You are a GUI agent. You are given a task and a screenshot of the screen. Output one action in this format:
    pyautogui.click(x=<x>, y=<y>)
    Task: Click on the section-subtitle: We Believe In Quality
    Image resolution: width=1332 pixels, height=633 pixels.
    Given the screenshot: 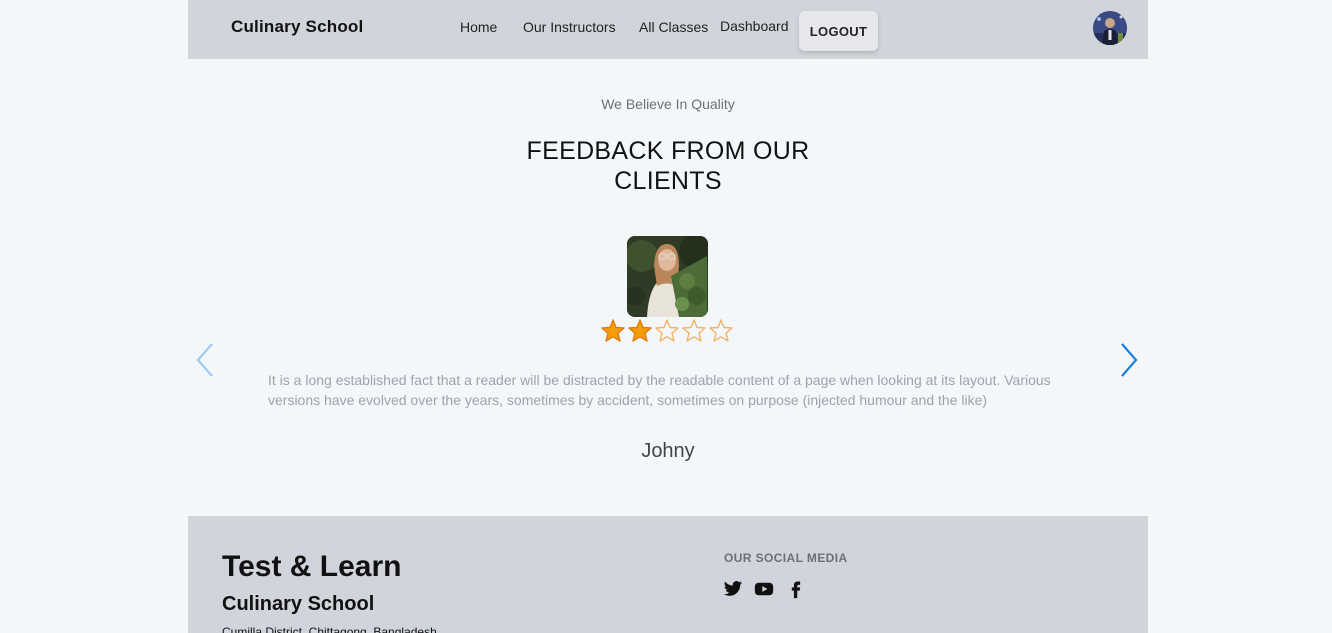 What is the action you would take?
    pyautogui.click(x=668, y=104)
    